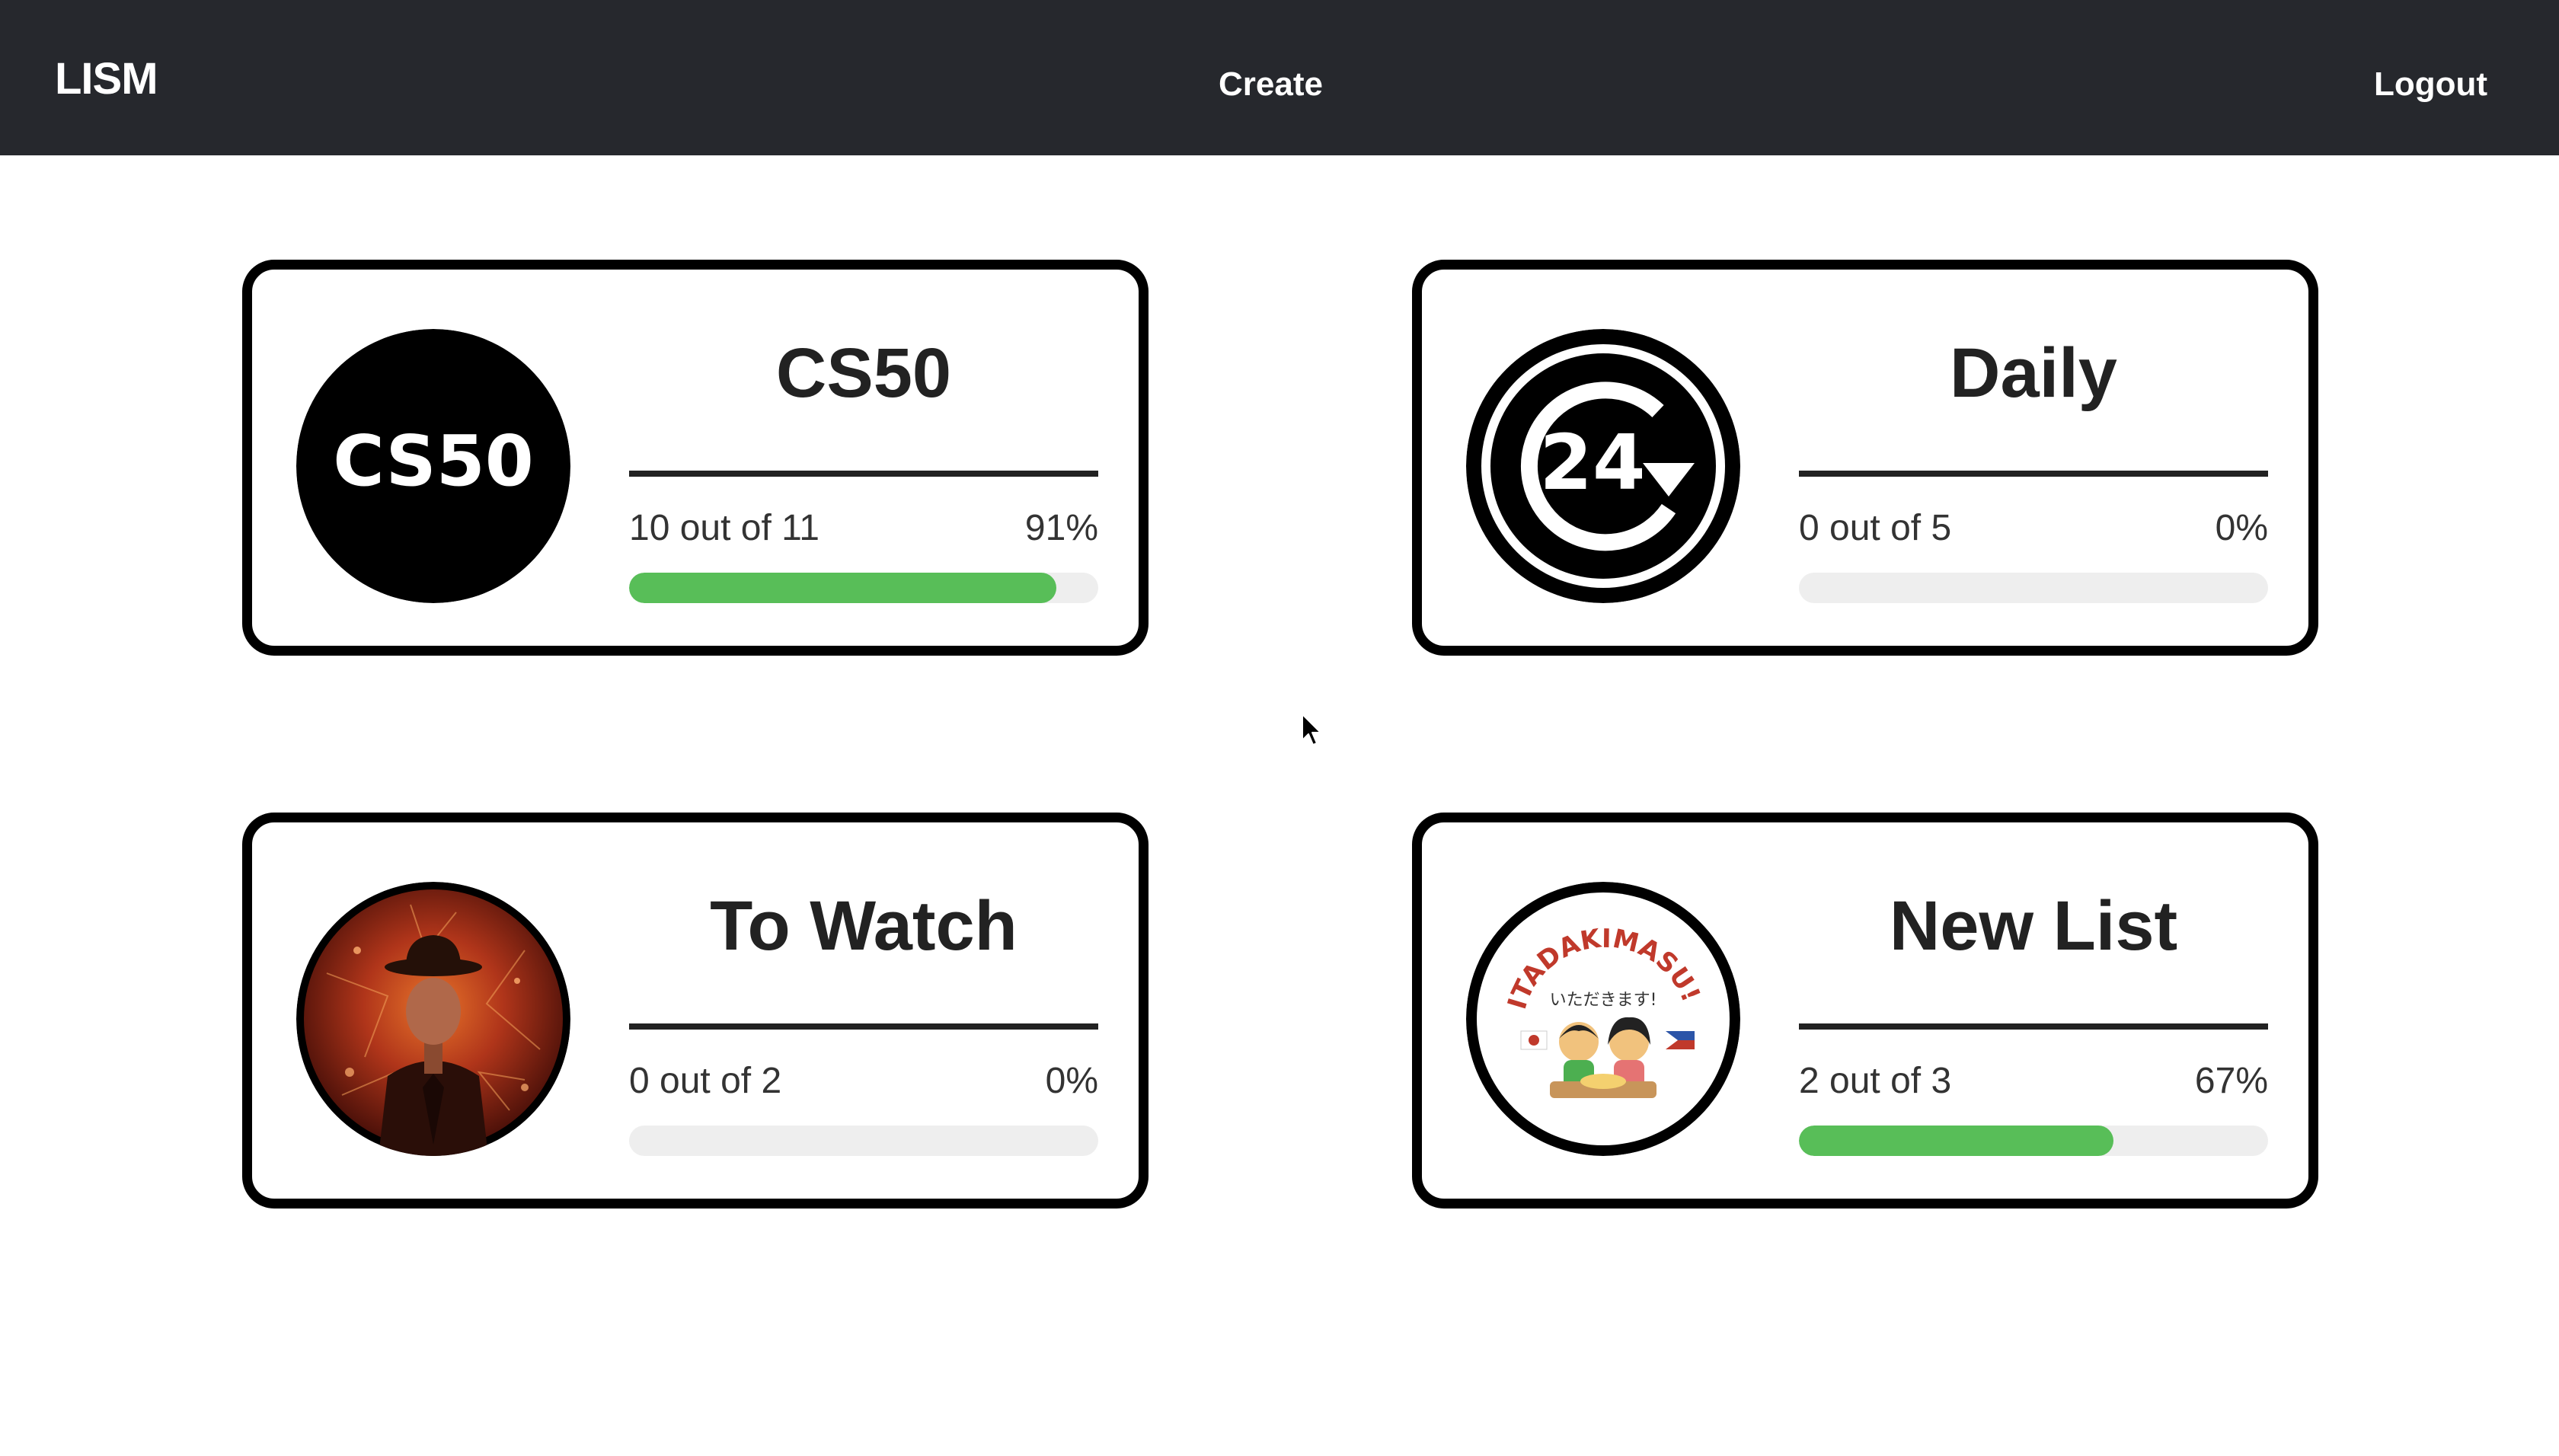 The width and height of the screenshot is (2559, 1456). Describe the element at coordinates (2033, 926) in the screenshot. I see `card-title: New List` at that location.